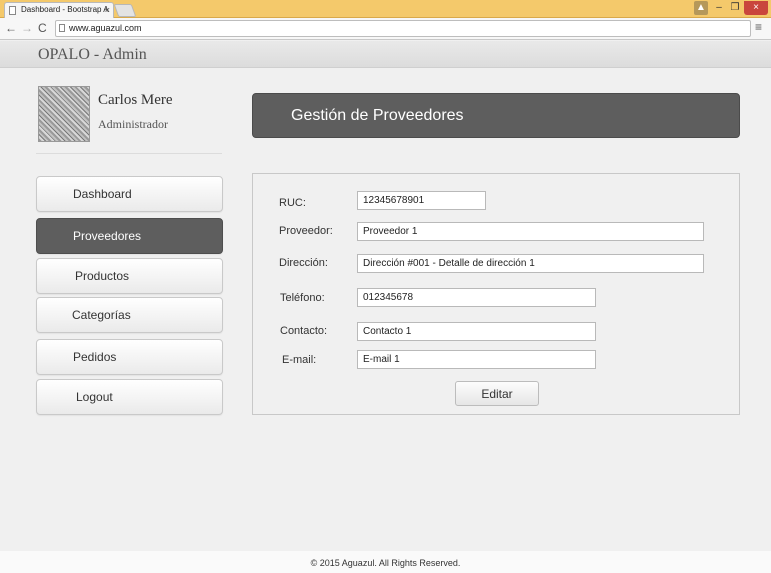 This screenshot has width=771, height=573. Describe the element at coordinates (756, 8) in the screenshot. I see `close-window-icon: ×` at that location.